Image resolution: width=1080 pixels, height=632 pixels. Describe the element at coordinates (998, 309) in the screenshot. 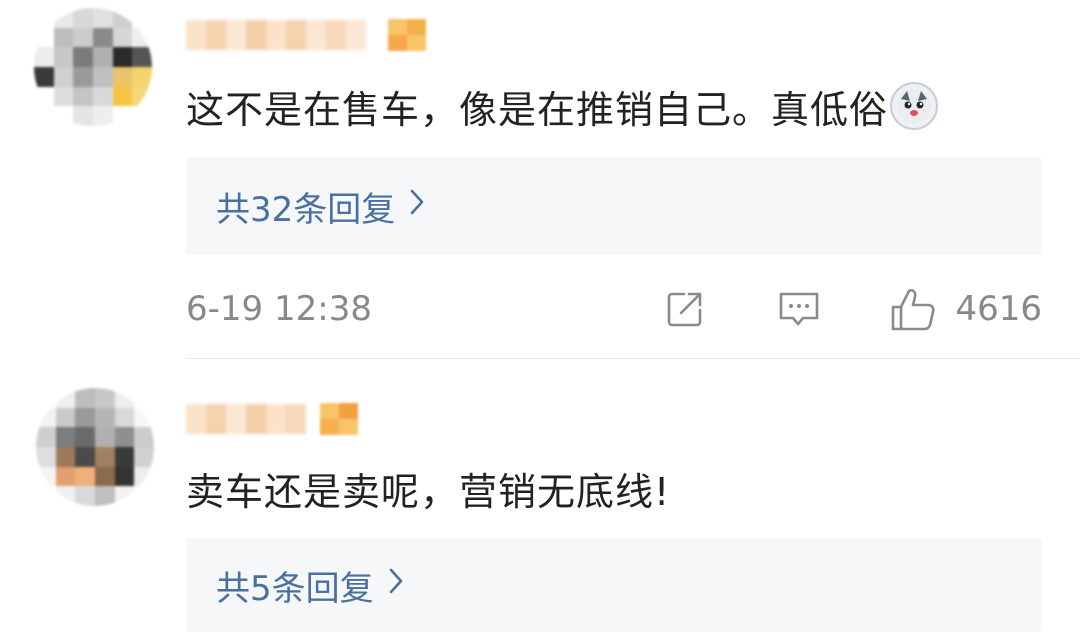

I see `like-count: 4616` at that location.